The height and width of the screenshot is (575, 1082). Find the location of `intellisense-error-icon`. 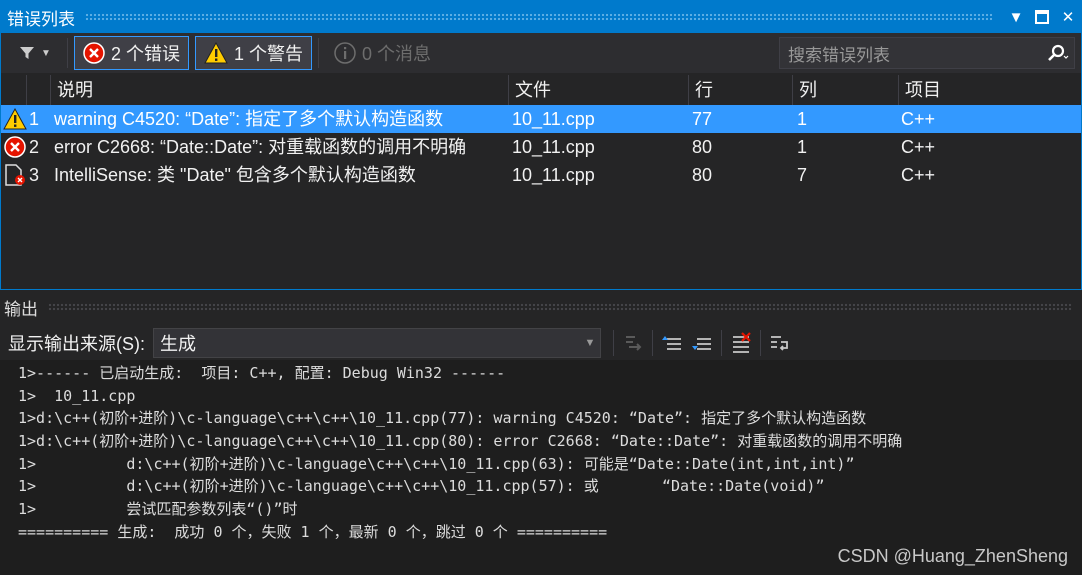

intellisense-error-icon is located at coordinates (15, 175).